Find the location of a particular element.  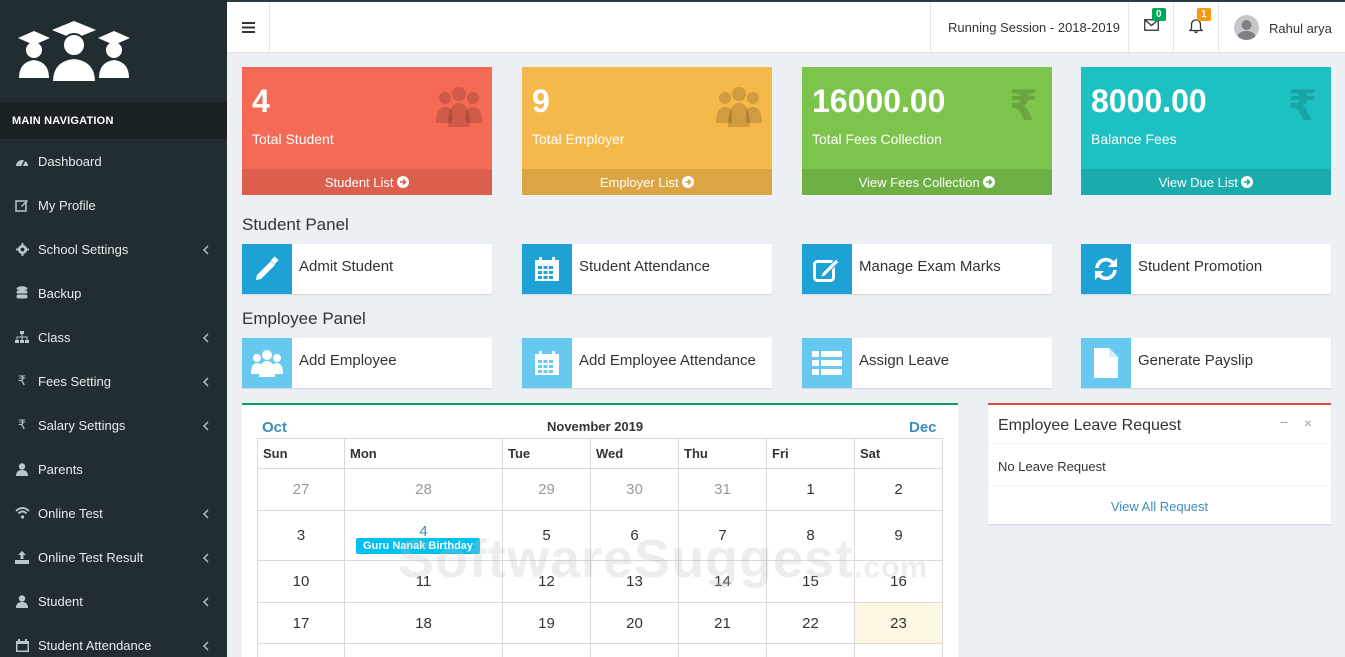

sidebar-toggle-button is located at coordinates (248, 27).